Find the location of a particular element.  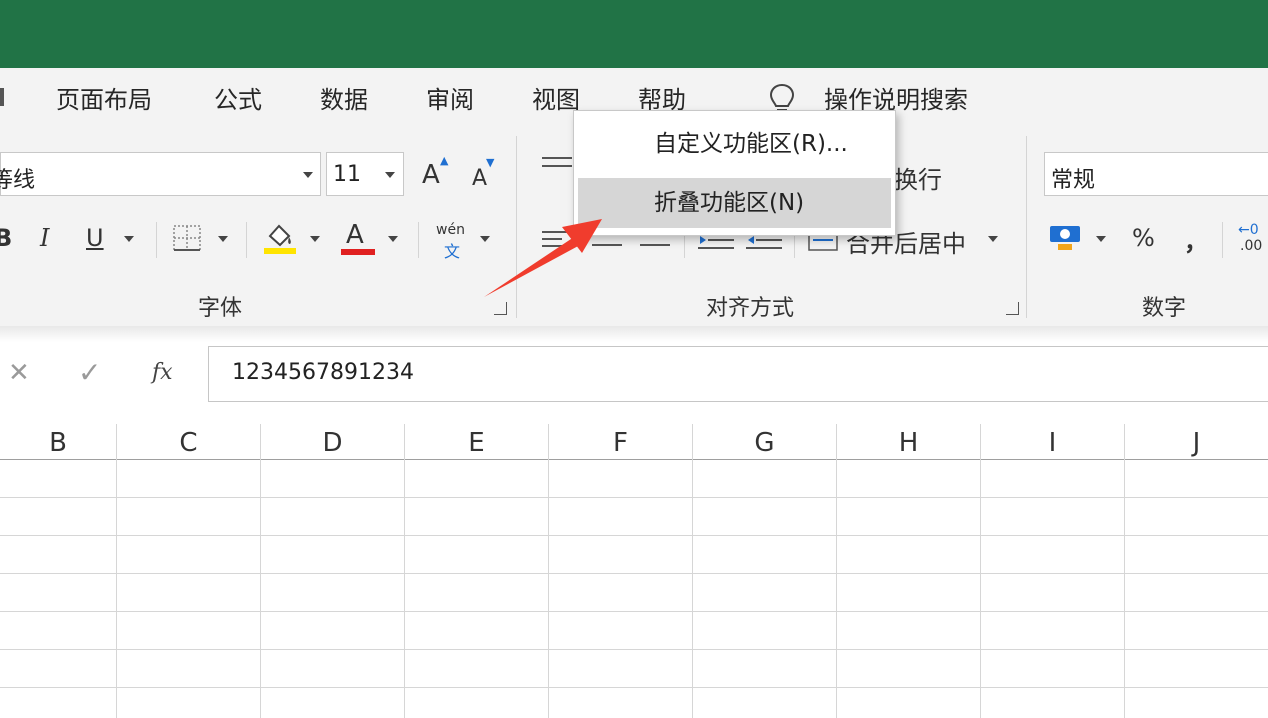

percent-button: % is located at coordinates (1143, 238).